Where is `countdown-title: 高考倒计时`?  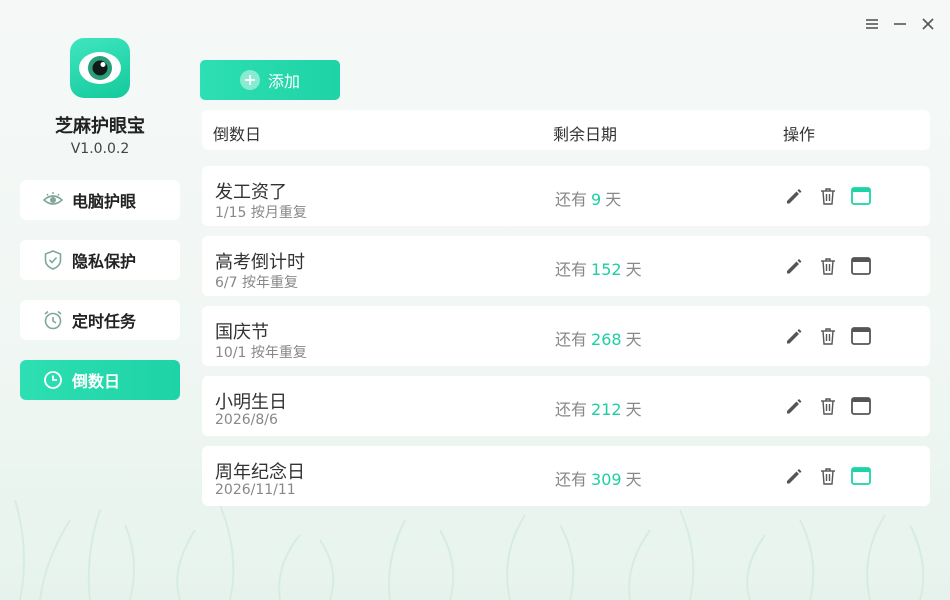 countdown-title: 高考倒计时 is located at coordinates (260, 262).